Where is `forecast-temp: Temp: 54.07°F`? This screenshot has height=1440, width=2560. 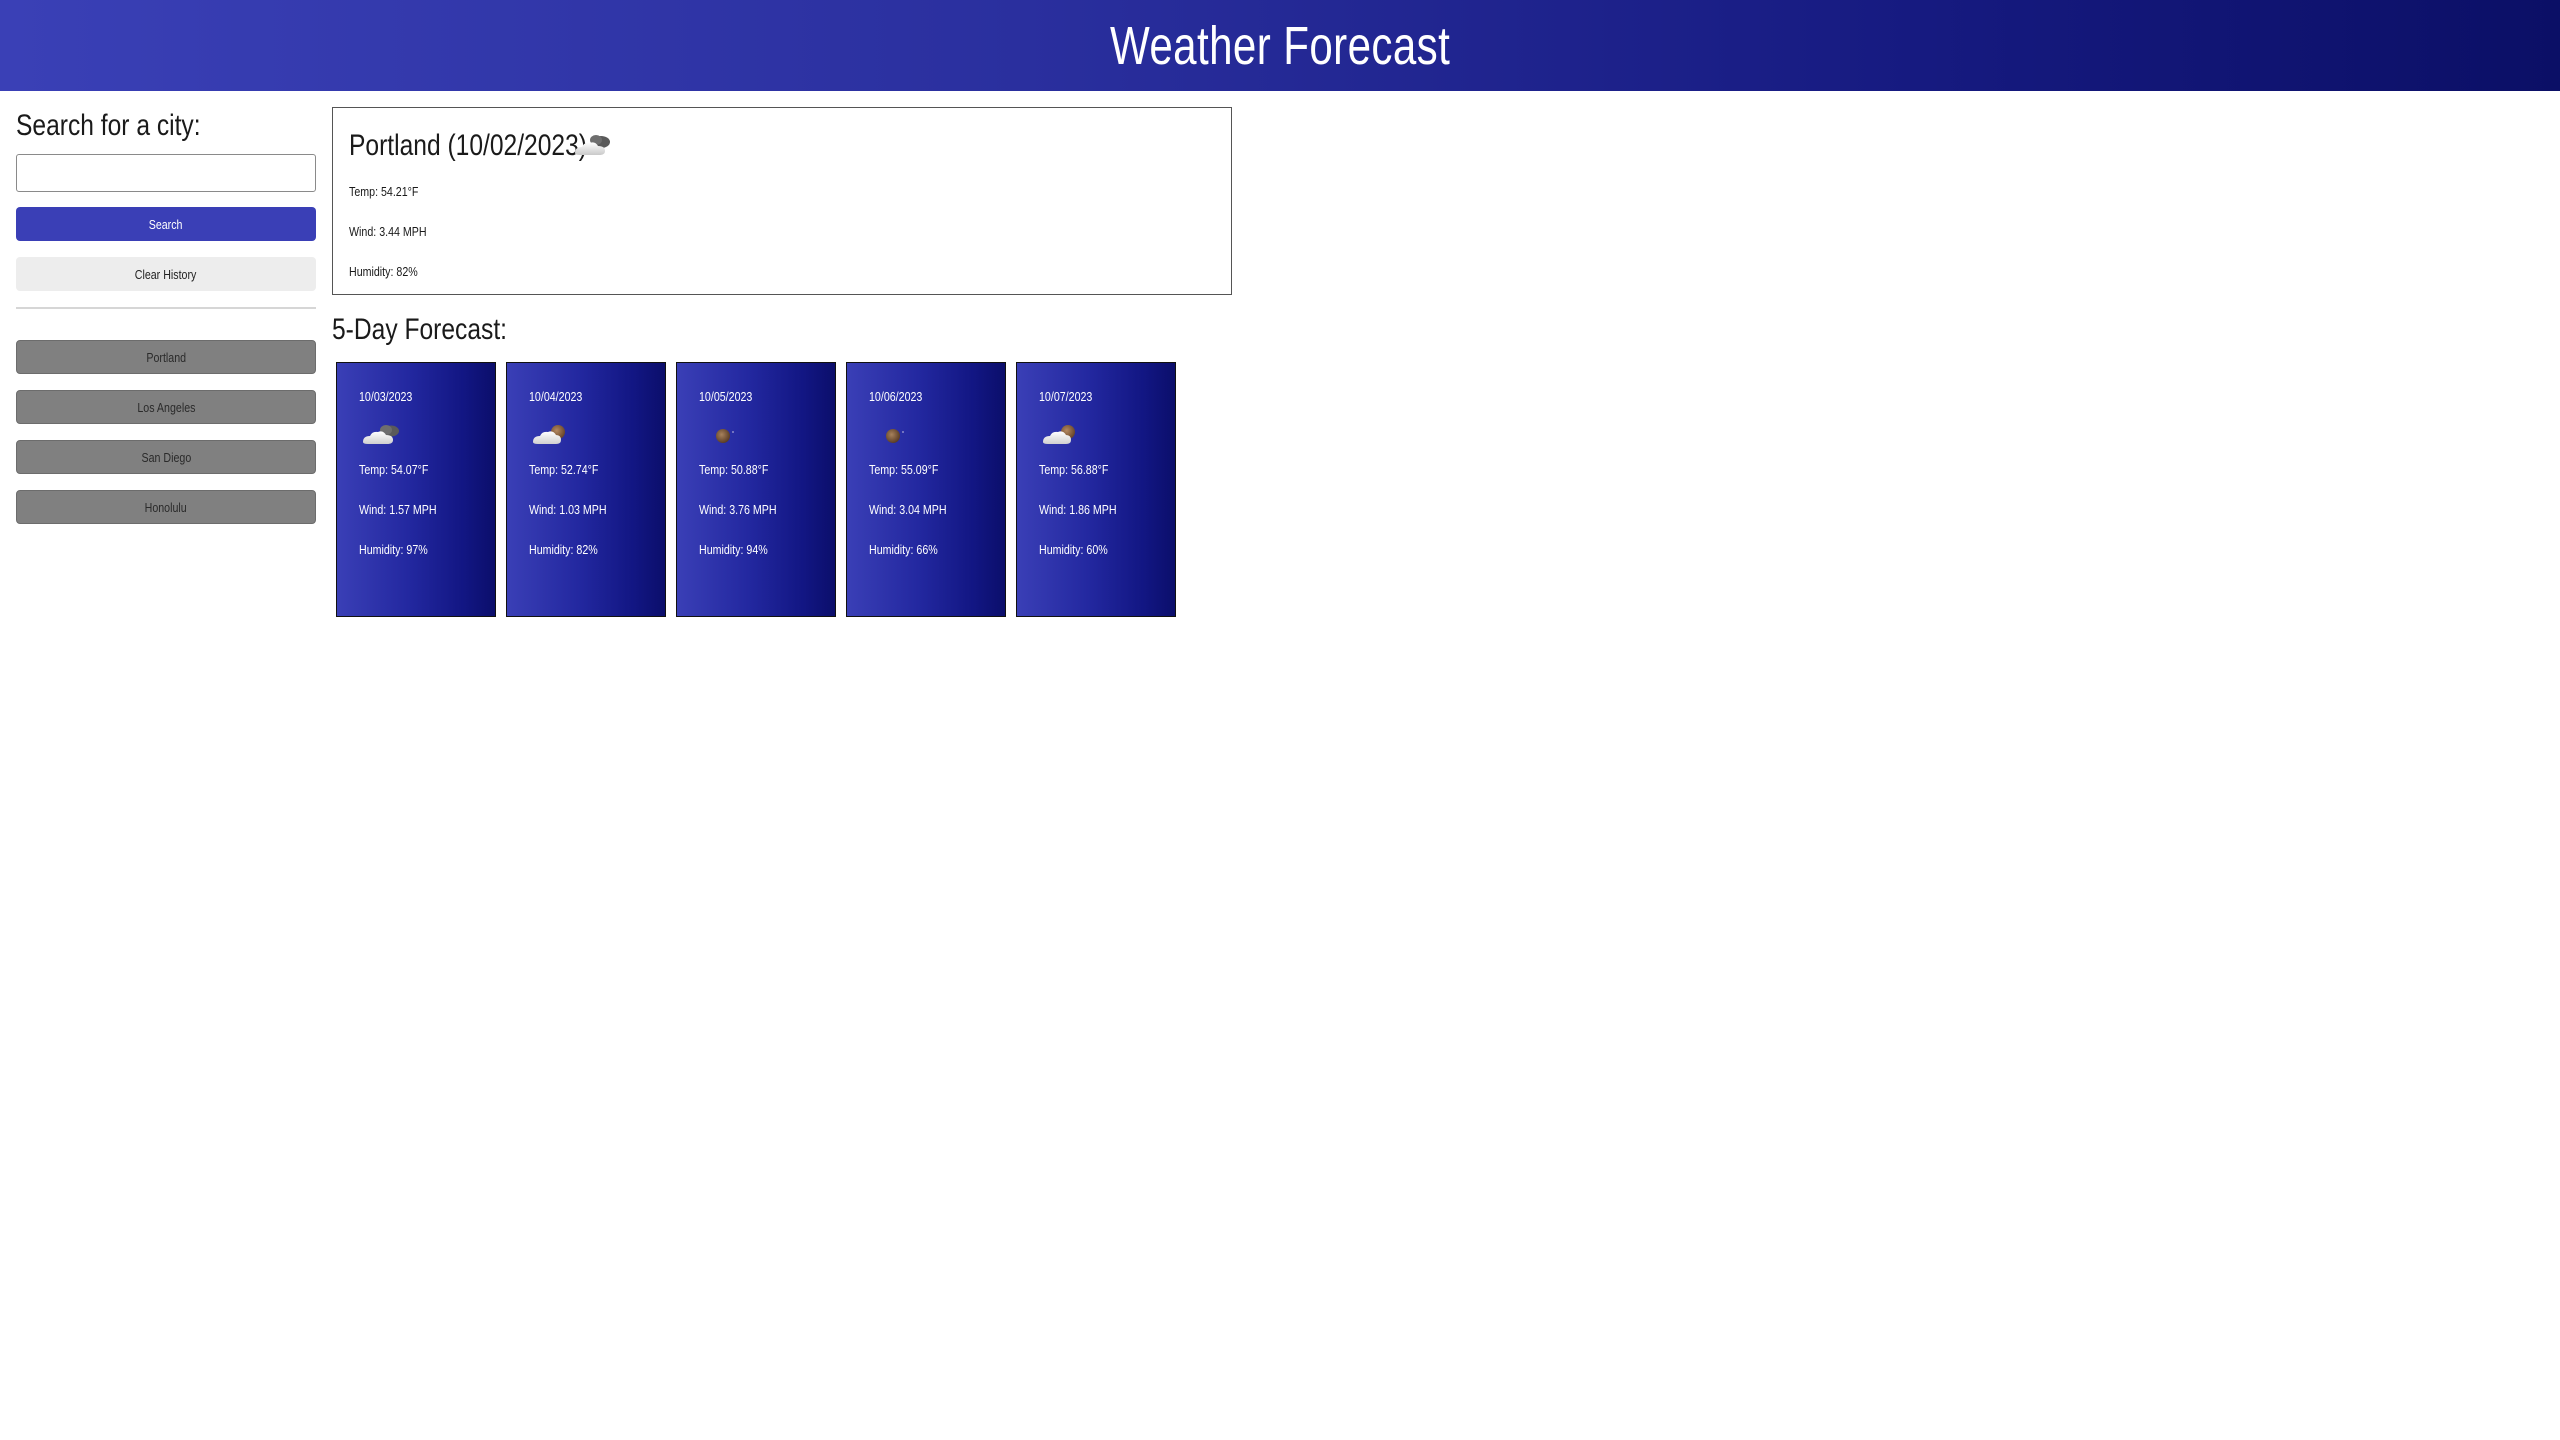
forecast-temp: Temp: 54.07°F is located at coordinates (394, 469).